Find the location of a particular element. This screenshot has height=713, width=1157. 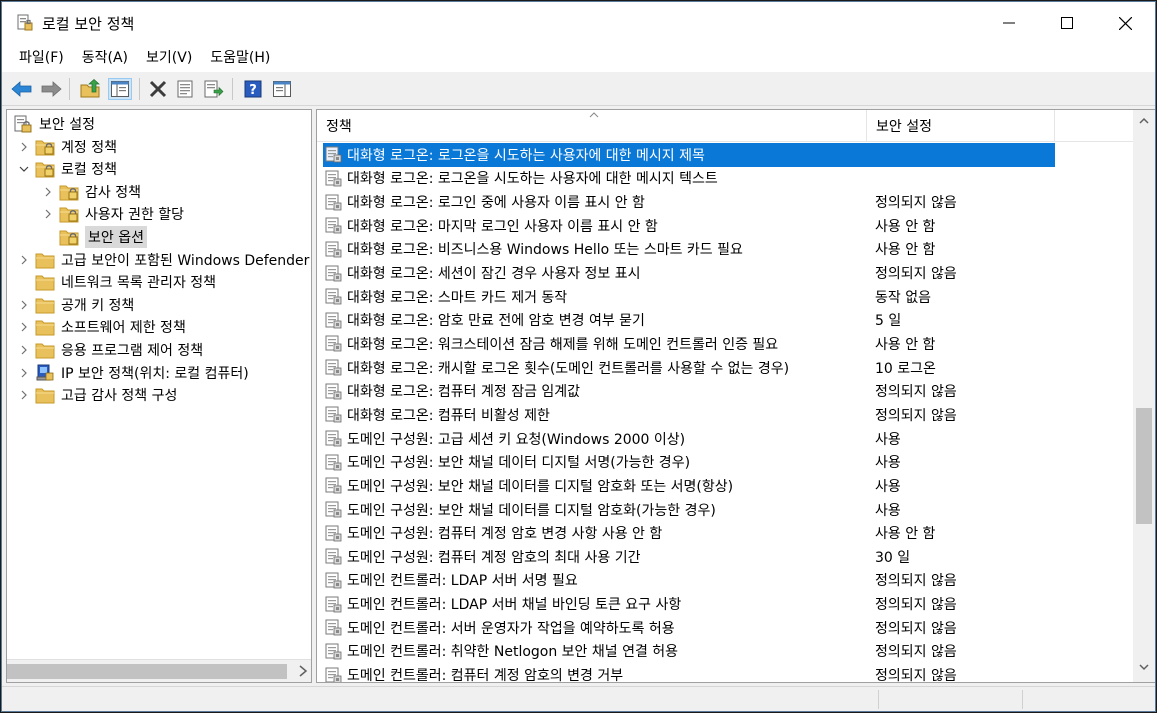

menu-action: 동작(A) is located at coordinates (105, 58).